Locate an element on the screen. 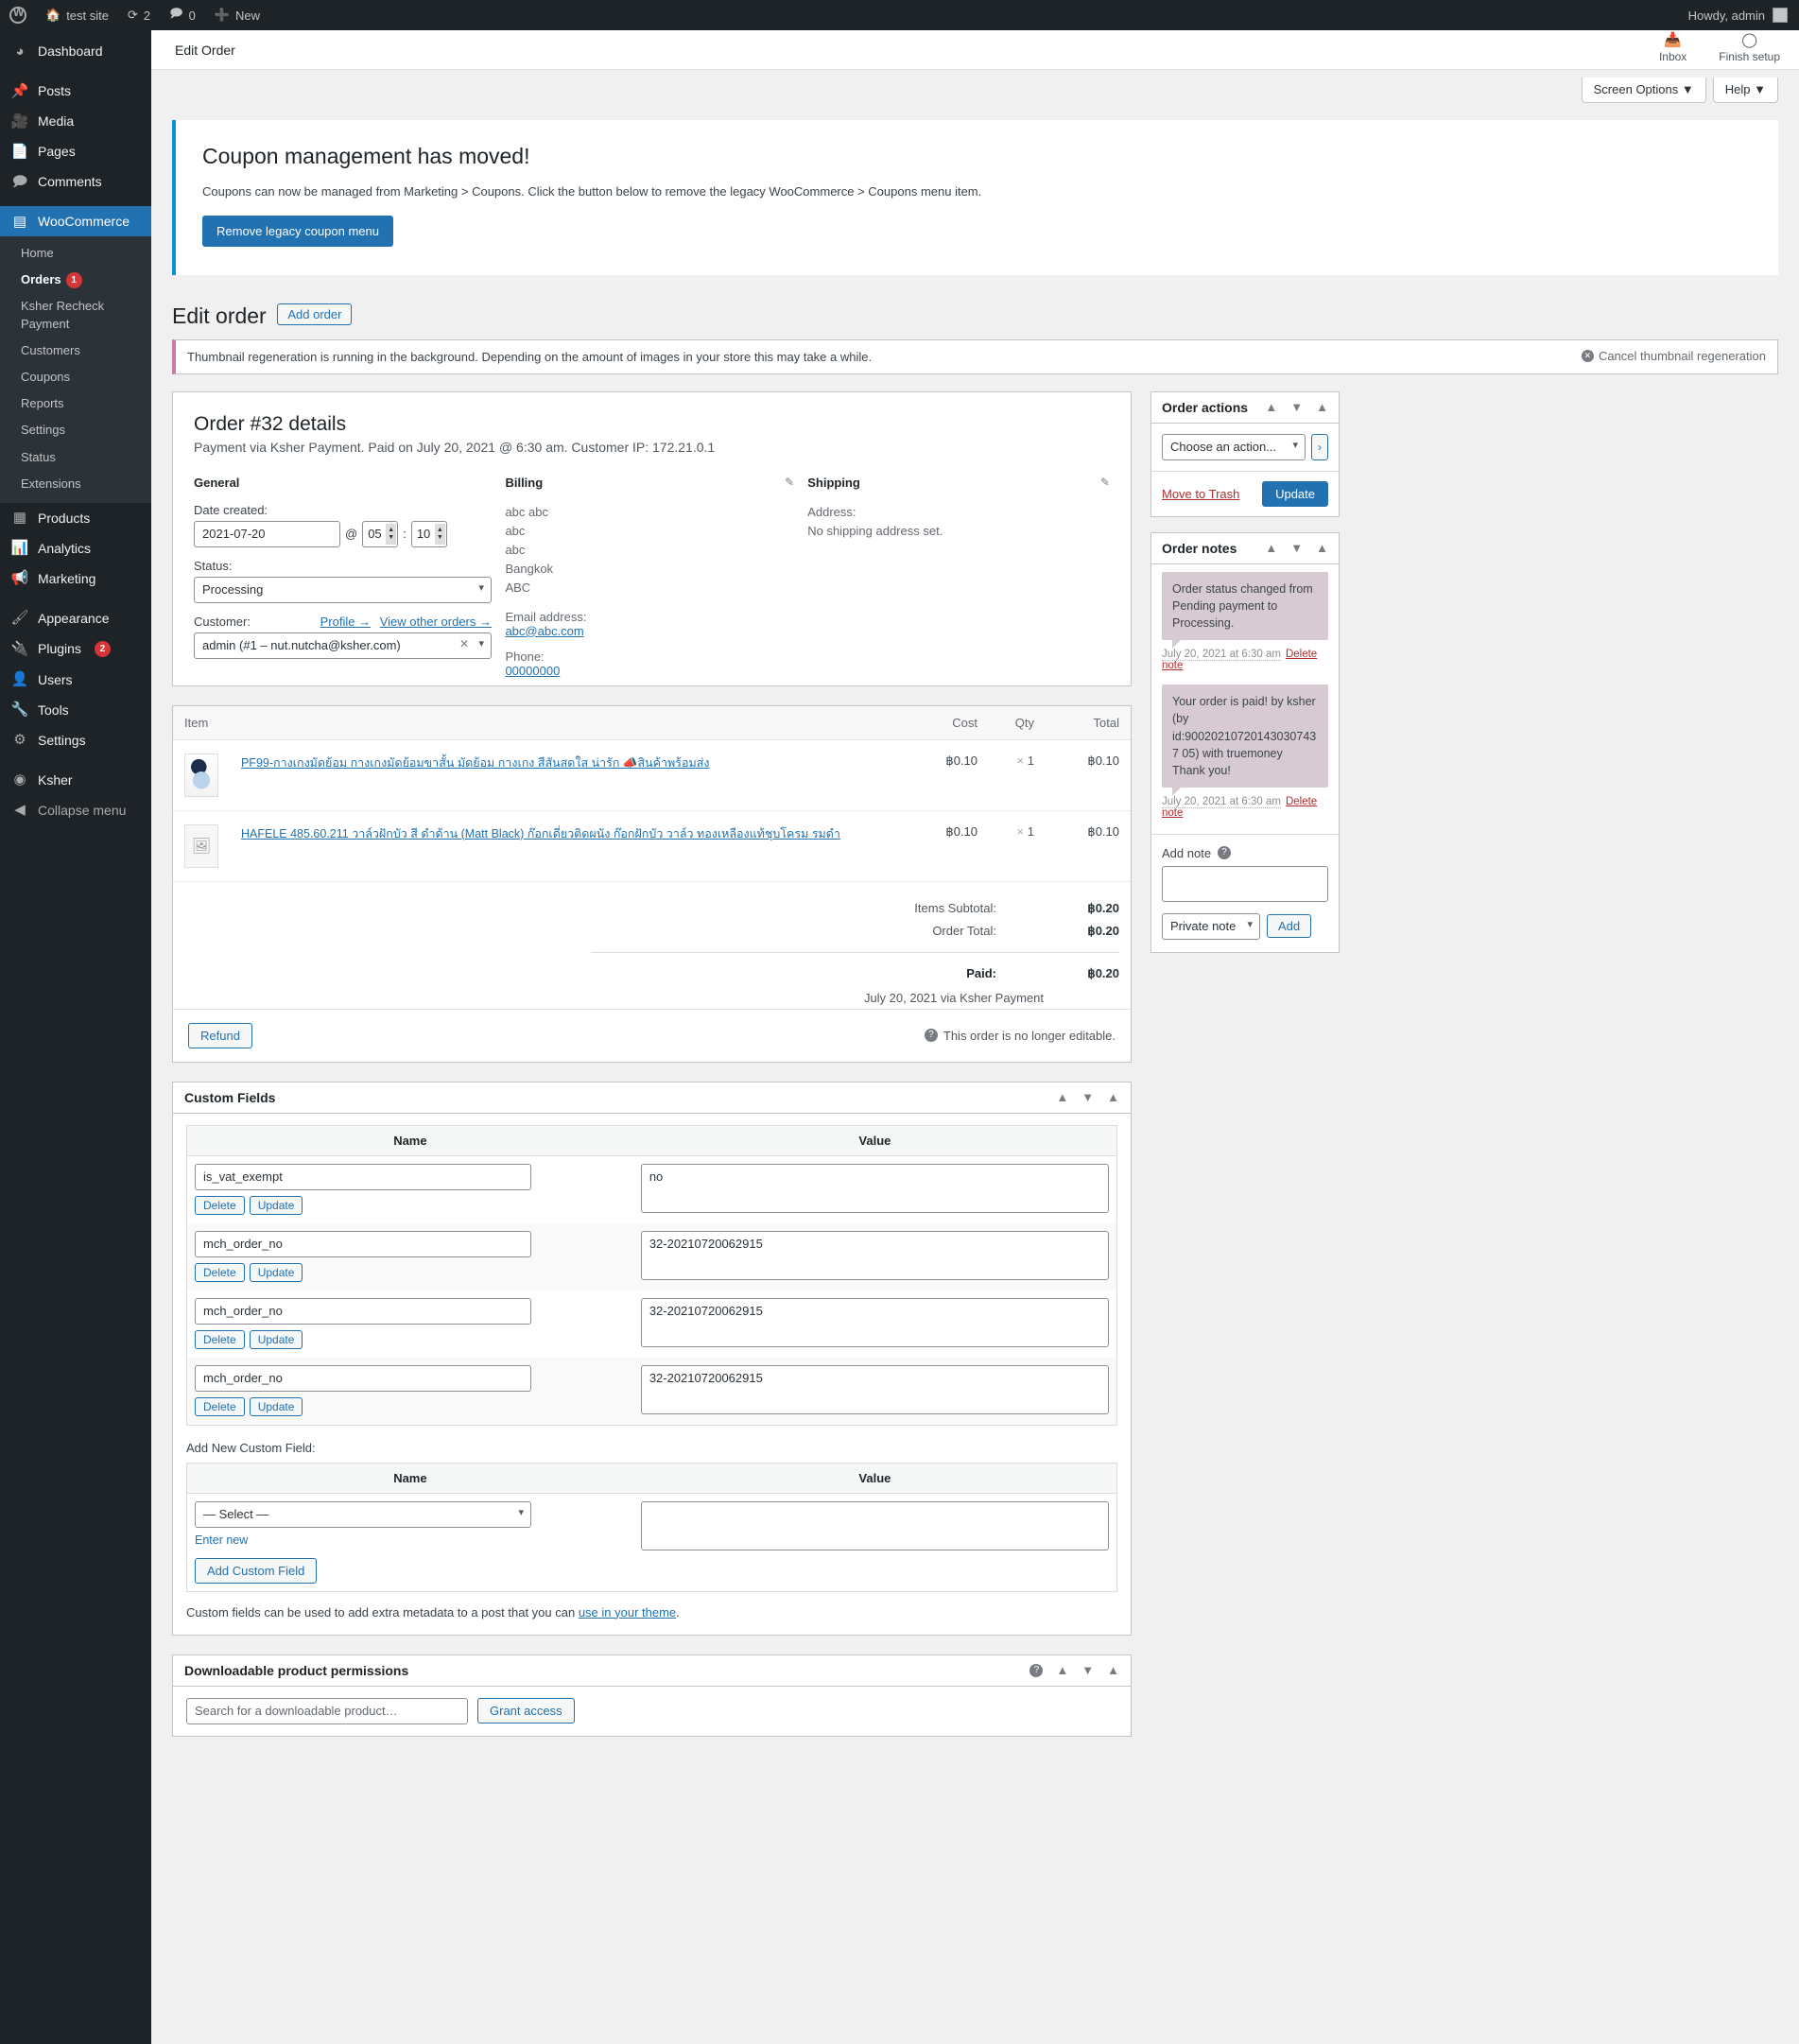 Image resolution: width=1799 pixels, height=2044 pixels. cf-new-value-textarea is located at coordinates (874, 1525).